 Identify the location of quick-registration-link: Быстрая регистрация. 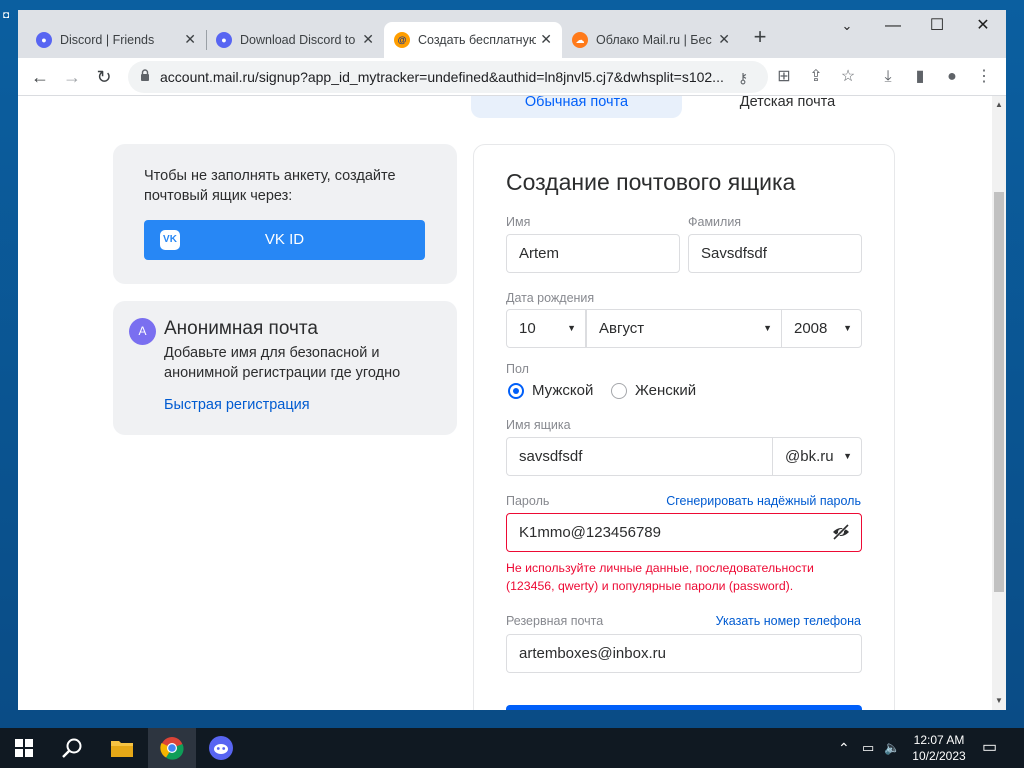
(237, 405).